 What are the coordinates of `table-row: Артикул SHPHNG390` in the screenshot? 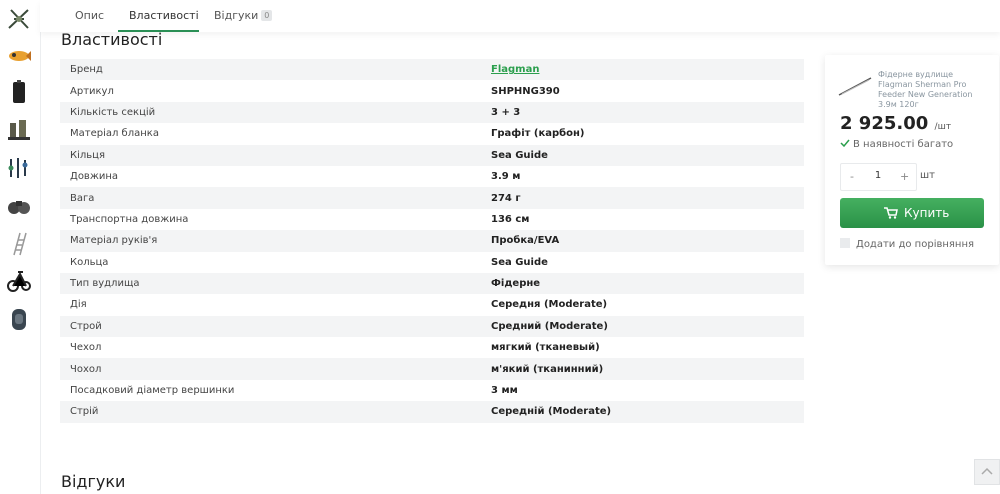 It's located at (432, 90).